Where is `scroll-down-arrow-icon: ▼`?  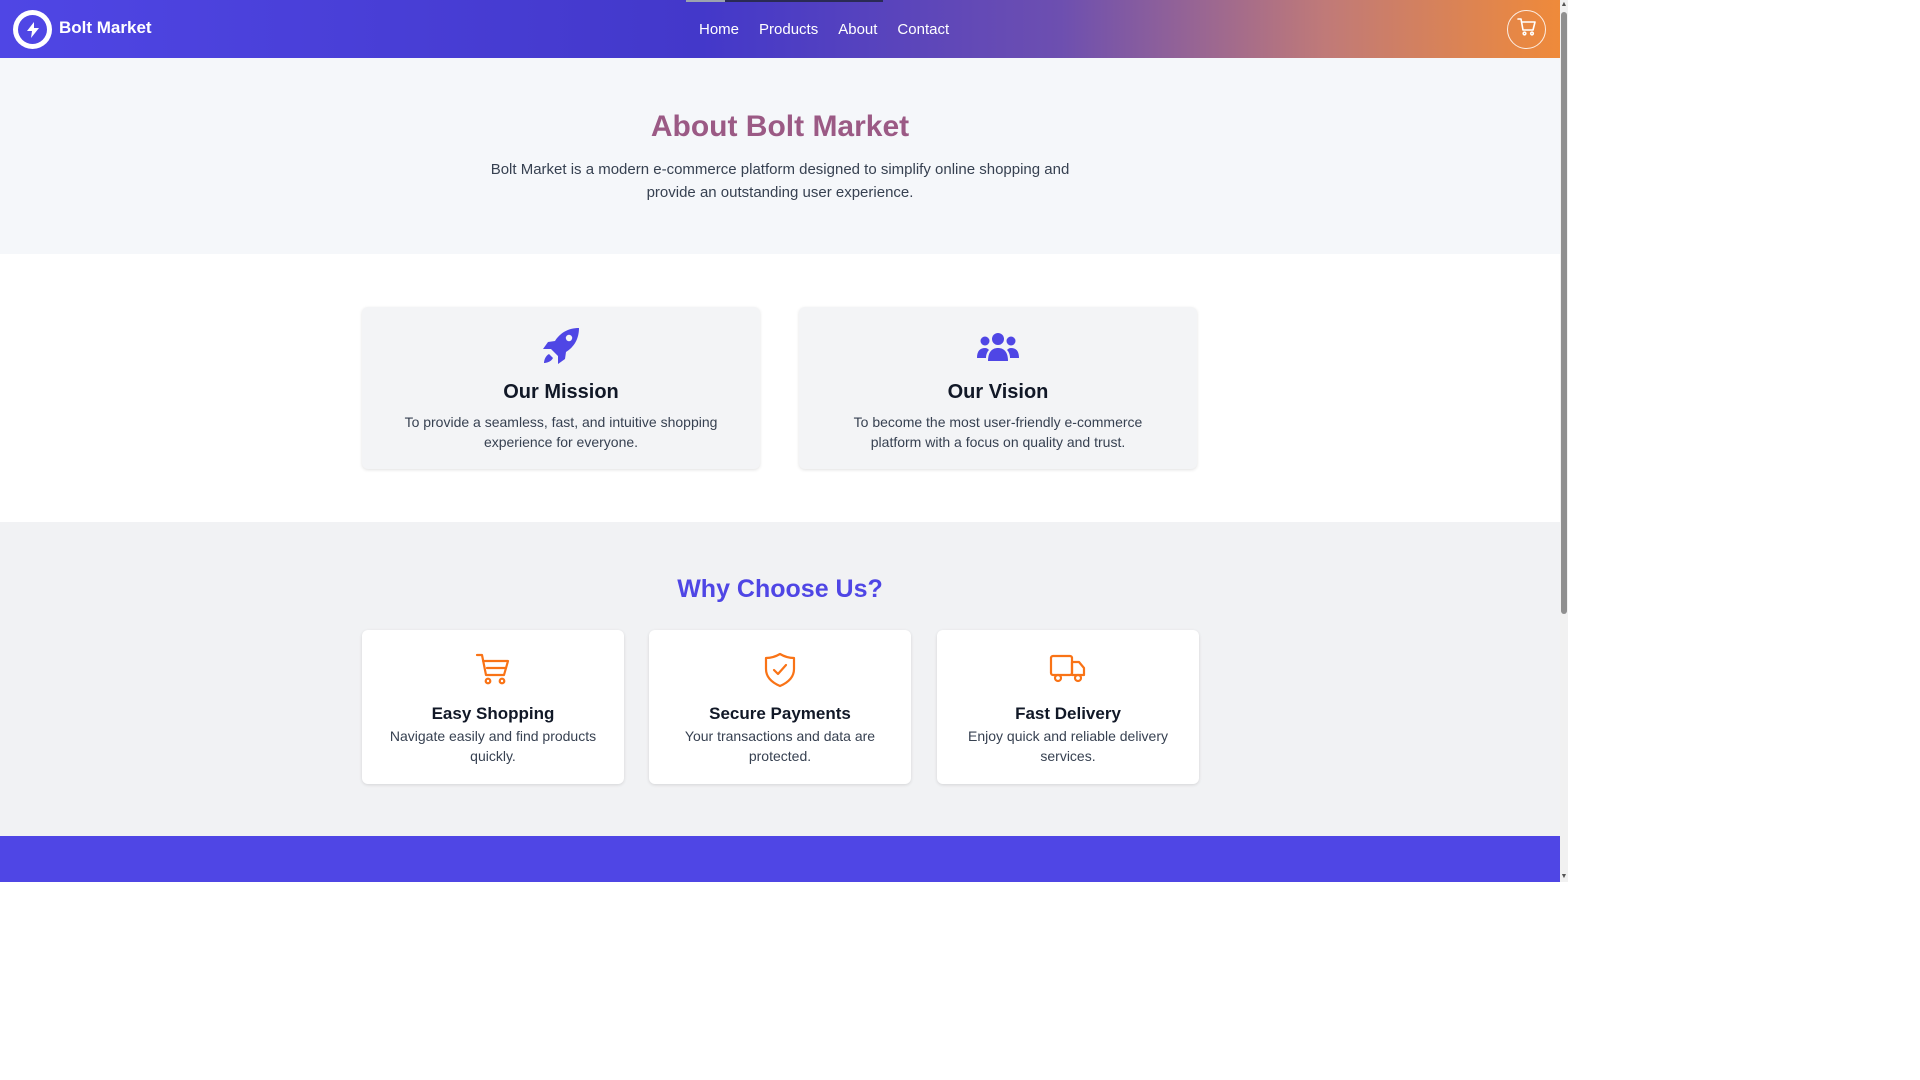
scroll-down-arrow-icon: ▼ is located at coordinates (1564, 877).